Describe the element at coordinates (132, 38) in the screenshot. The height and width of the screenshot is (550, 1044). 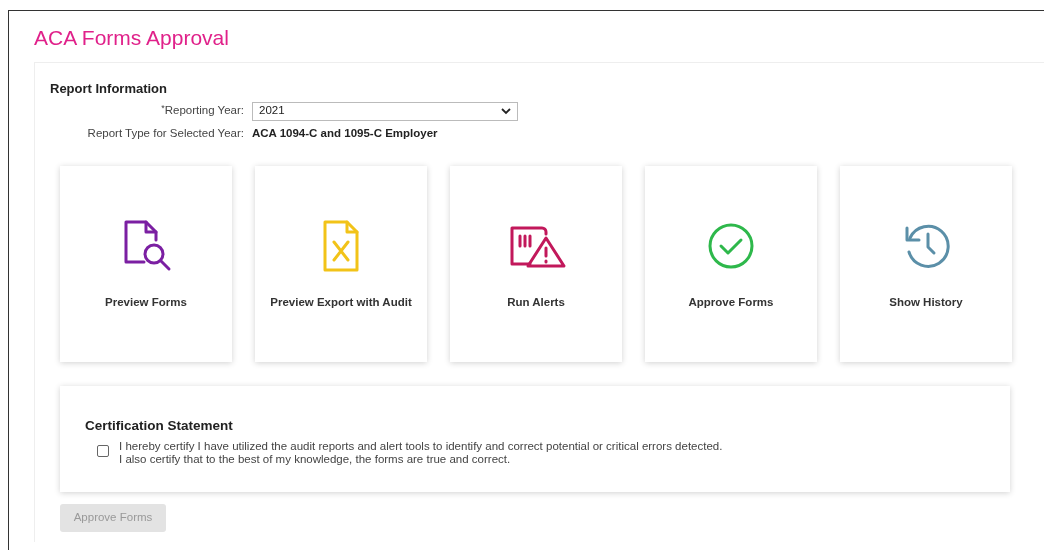
I see `page-title: ACA Forms Approval` at that location.